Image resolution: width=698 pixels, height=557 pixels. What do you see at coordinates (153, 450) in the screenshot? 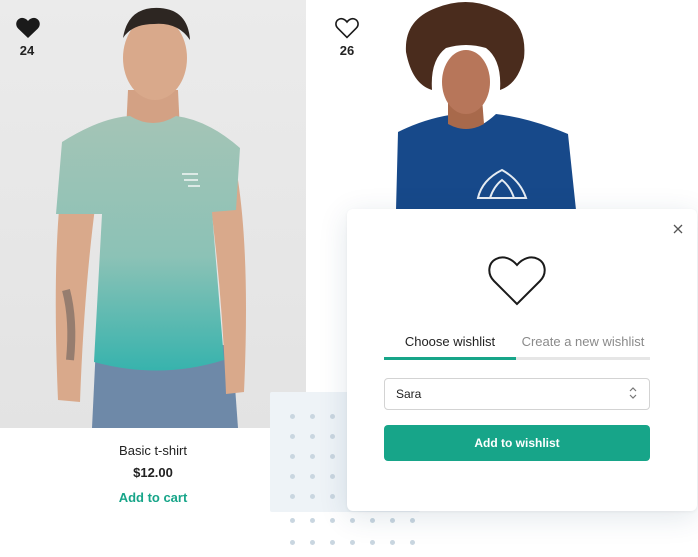
I see `product-name: Basic t-shirt` at bounding box center [153, 450].